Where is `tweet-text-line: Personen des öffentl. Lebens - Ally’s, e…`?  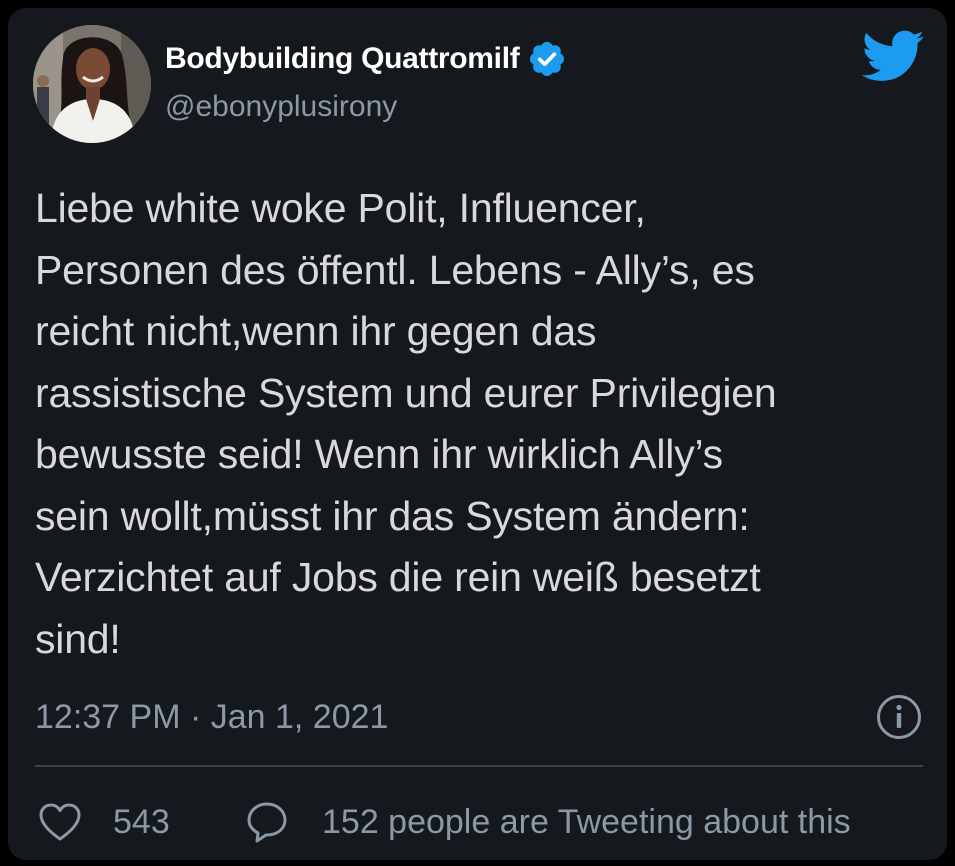
tweet-text-line: Personen des öffentl. Lebens - Ally’s, e… is located at coordinates (395, 269).